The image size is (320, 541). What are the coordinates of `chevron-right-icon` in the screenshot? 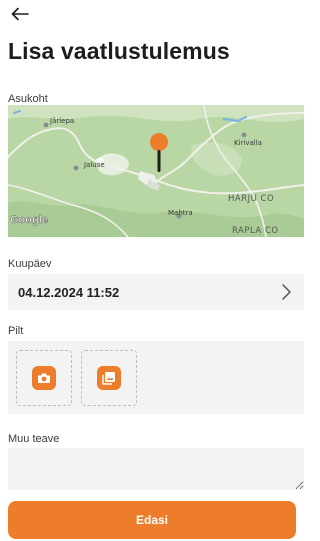 It's located at (286, 292).